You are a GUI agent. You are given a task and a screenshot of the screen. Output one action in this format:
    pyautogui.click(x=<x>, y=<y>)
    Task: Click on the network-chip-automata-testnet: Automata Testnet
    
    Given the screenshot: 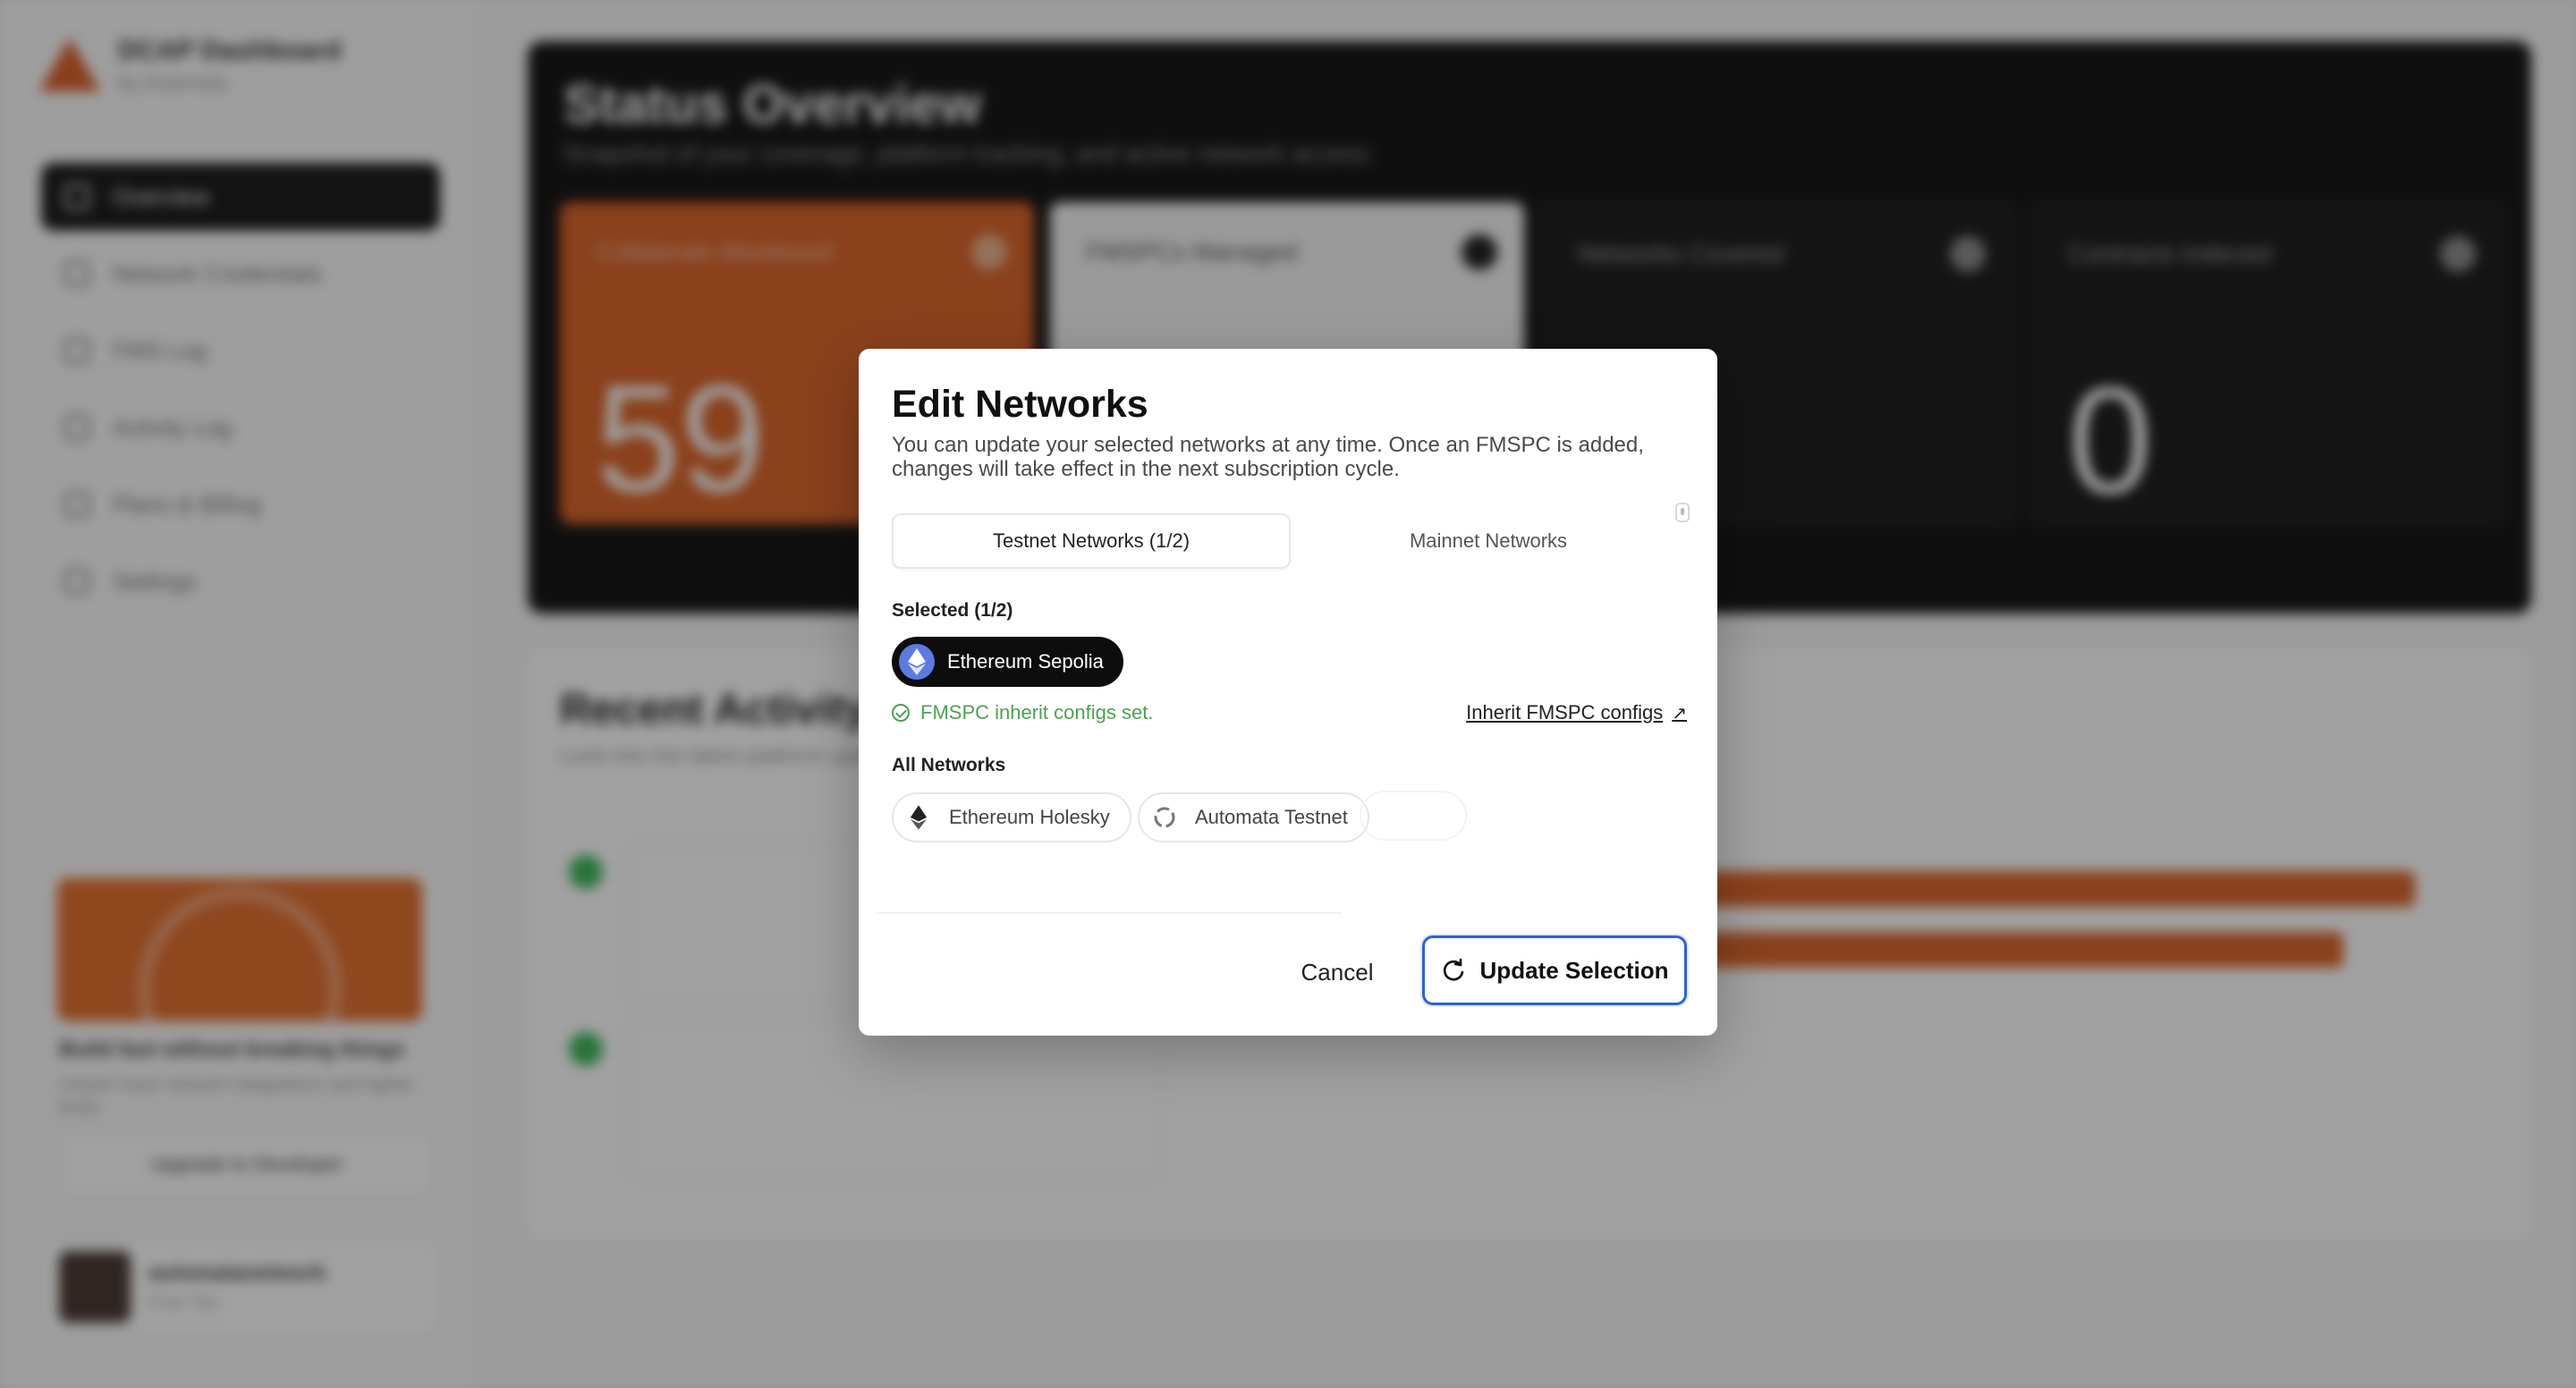 What is the action you would take?
    pyautogui.click(x=1253, y=817)
    